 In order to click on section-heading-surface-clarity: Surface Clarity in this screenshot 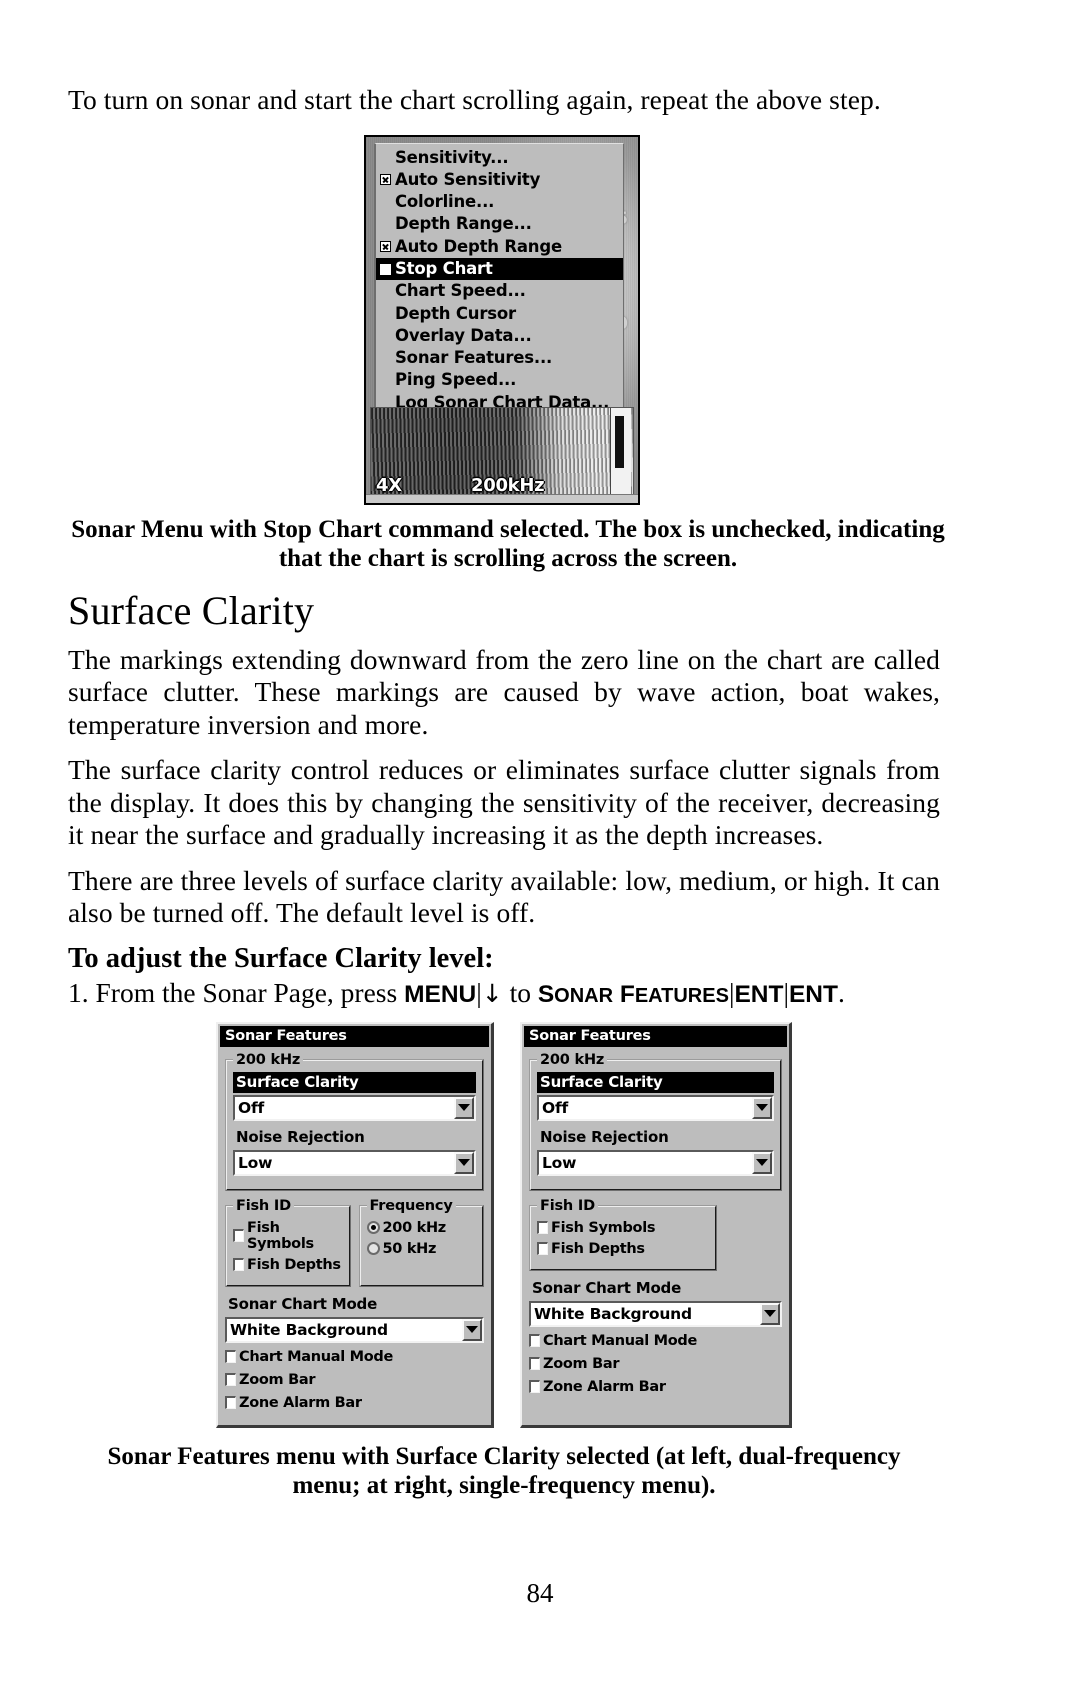, I will do `click(191, 610)`.